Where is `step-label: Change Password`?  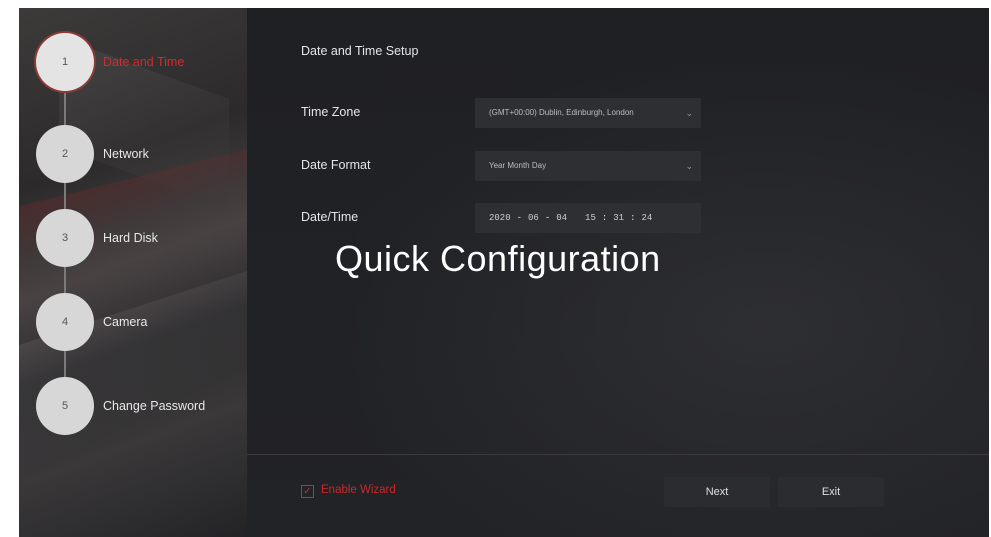 step-label: Change Password is located at coordinates (154, 406).